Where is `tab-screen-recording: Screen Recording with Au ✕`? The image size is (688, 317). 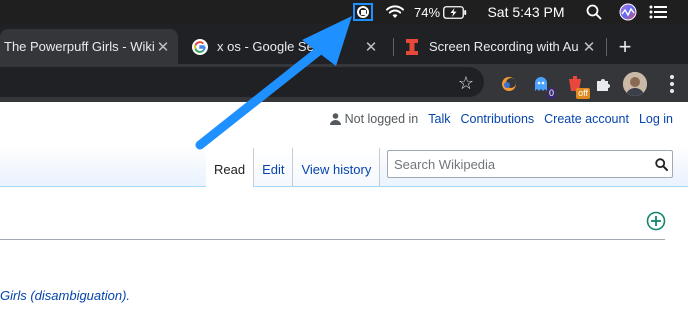 tab-screen-recording: Screen Recording with Au ✕ is located at coordinates (500, 46).